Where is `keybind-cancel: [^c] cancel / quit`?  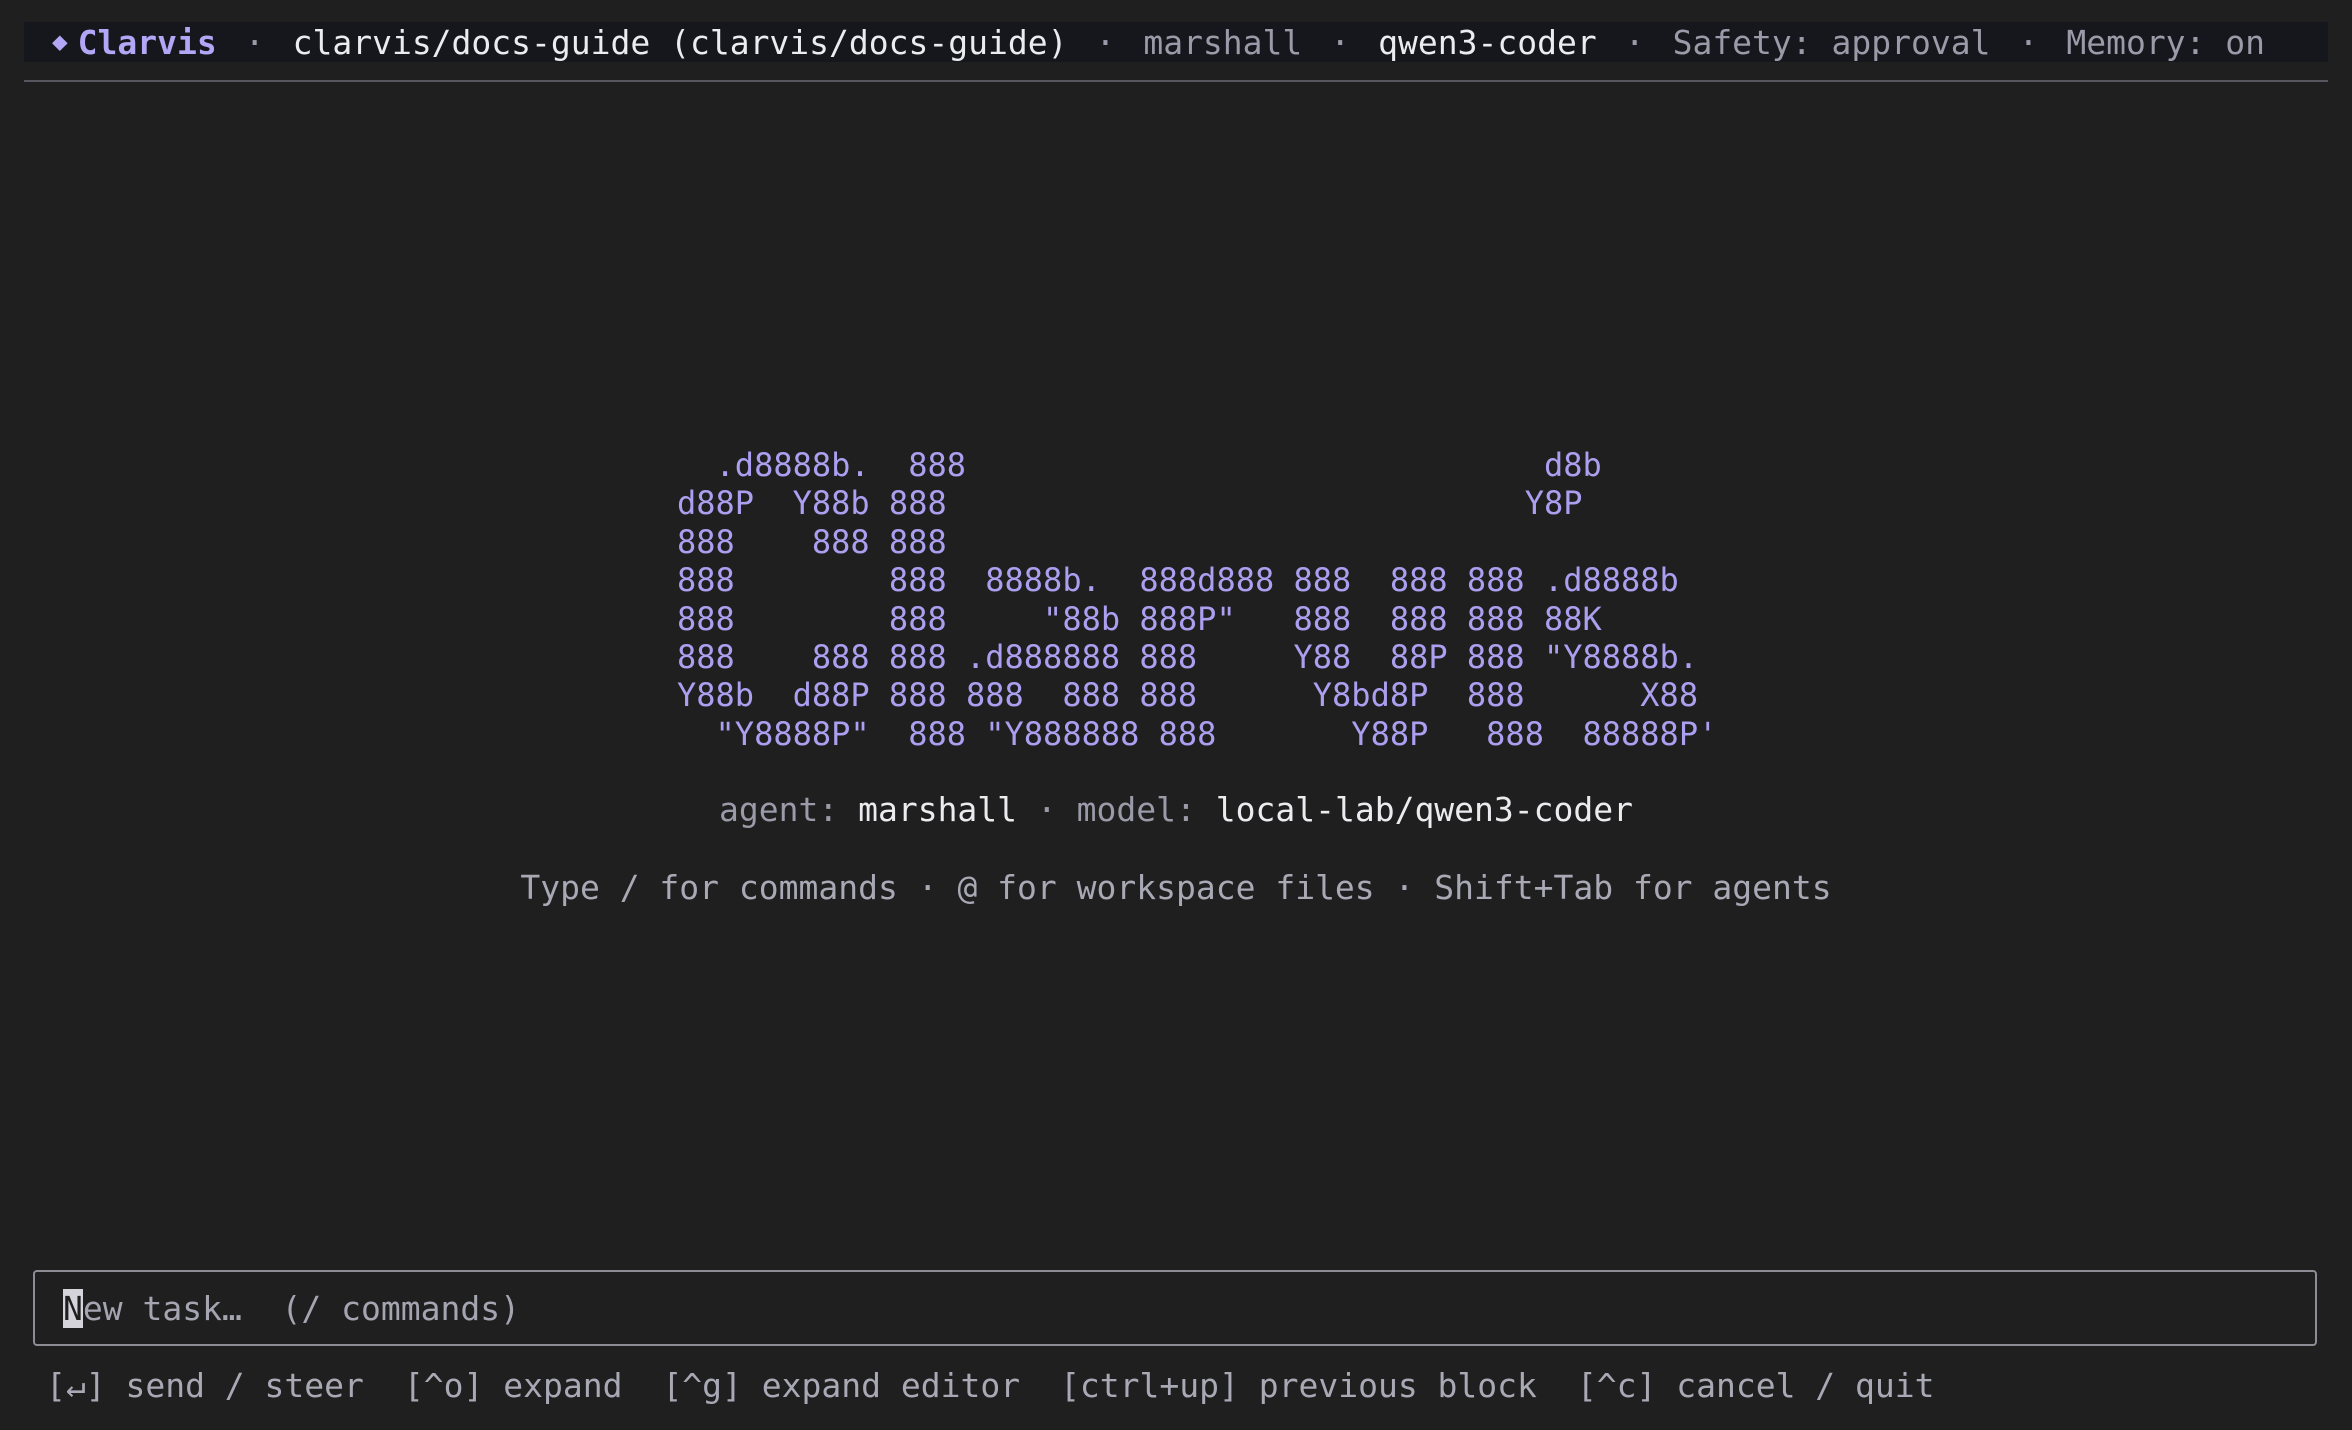 keybind-cancel: [^c] cancel / quit is located at coordinates (1755, 1385).